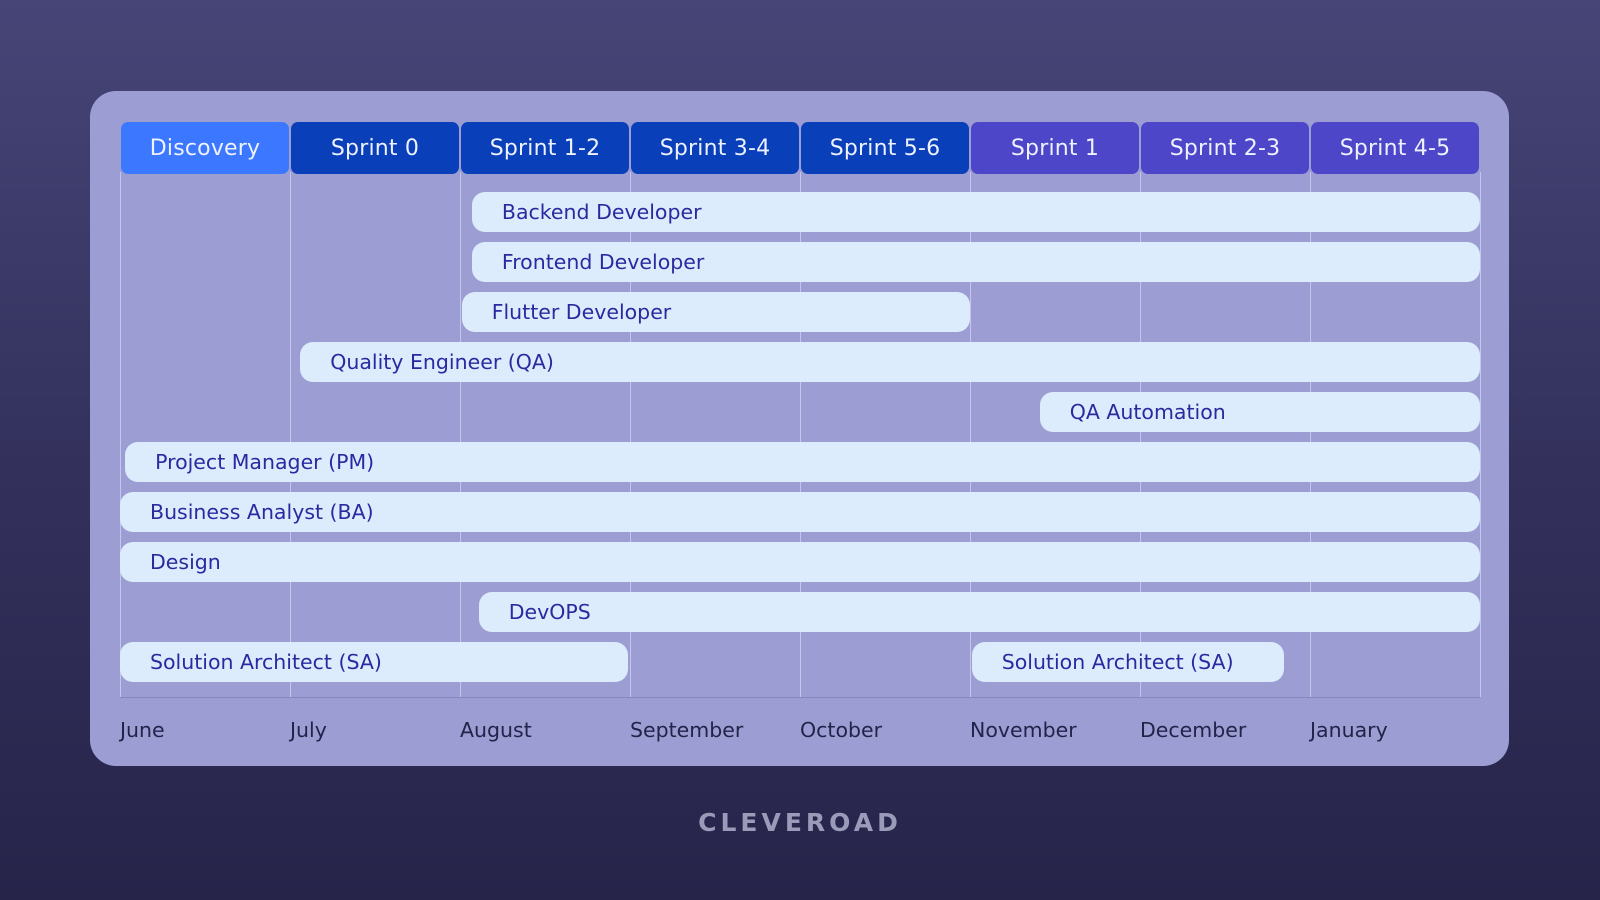 The width and height of the screenshot is (1600, 900). What do you see at coordinates (800, 512) in the screenshot?
I see `task-bar: Business Analyst (BA)` at bounding box center [800, 512].